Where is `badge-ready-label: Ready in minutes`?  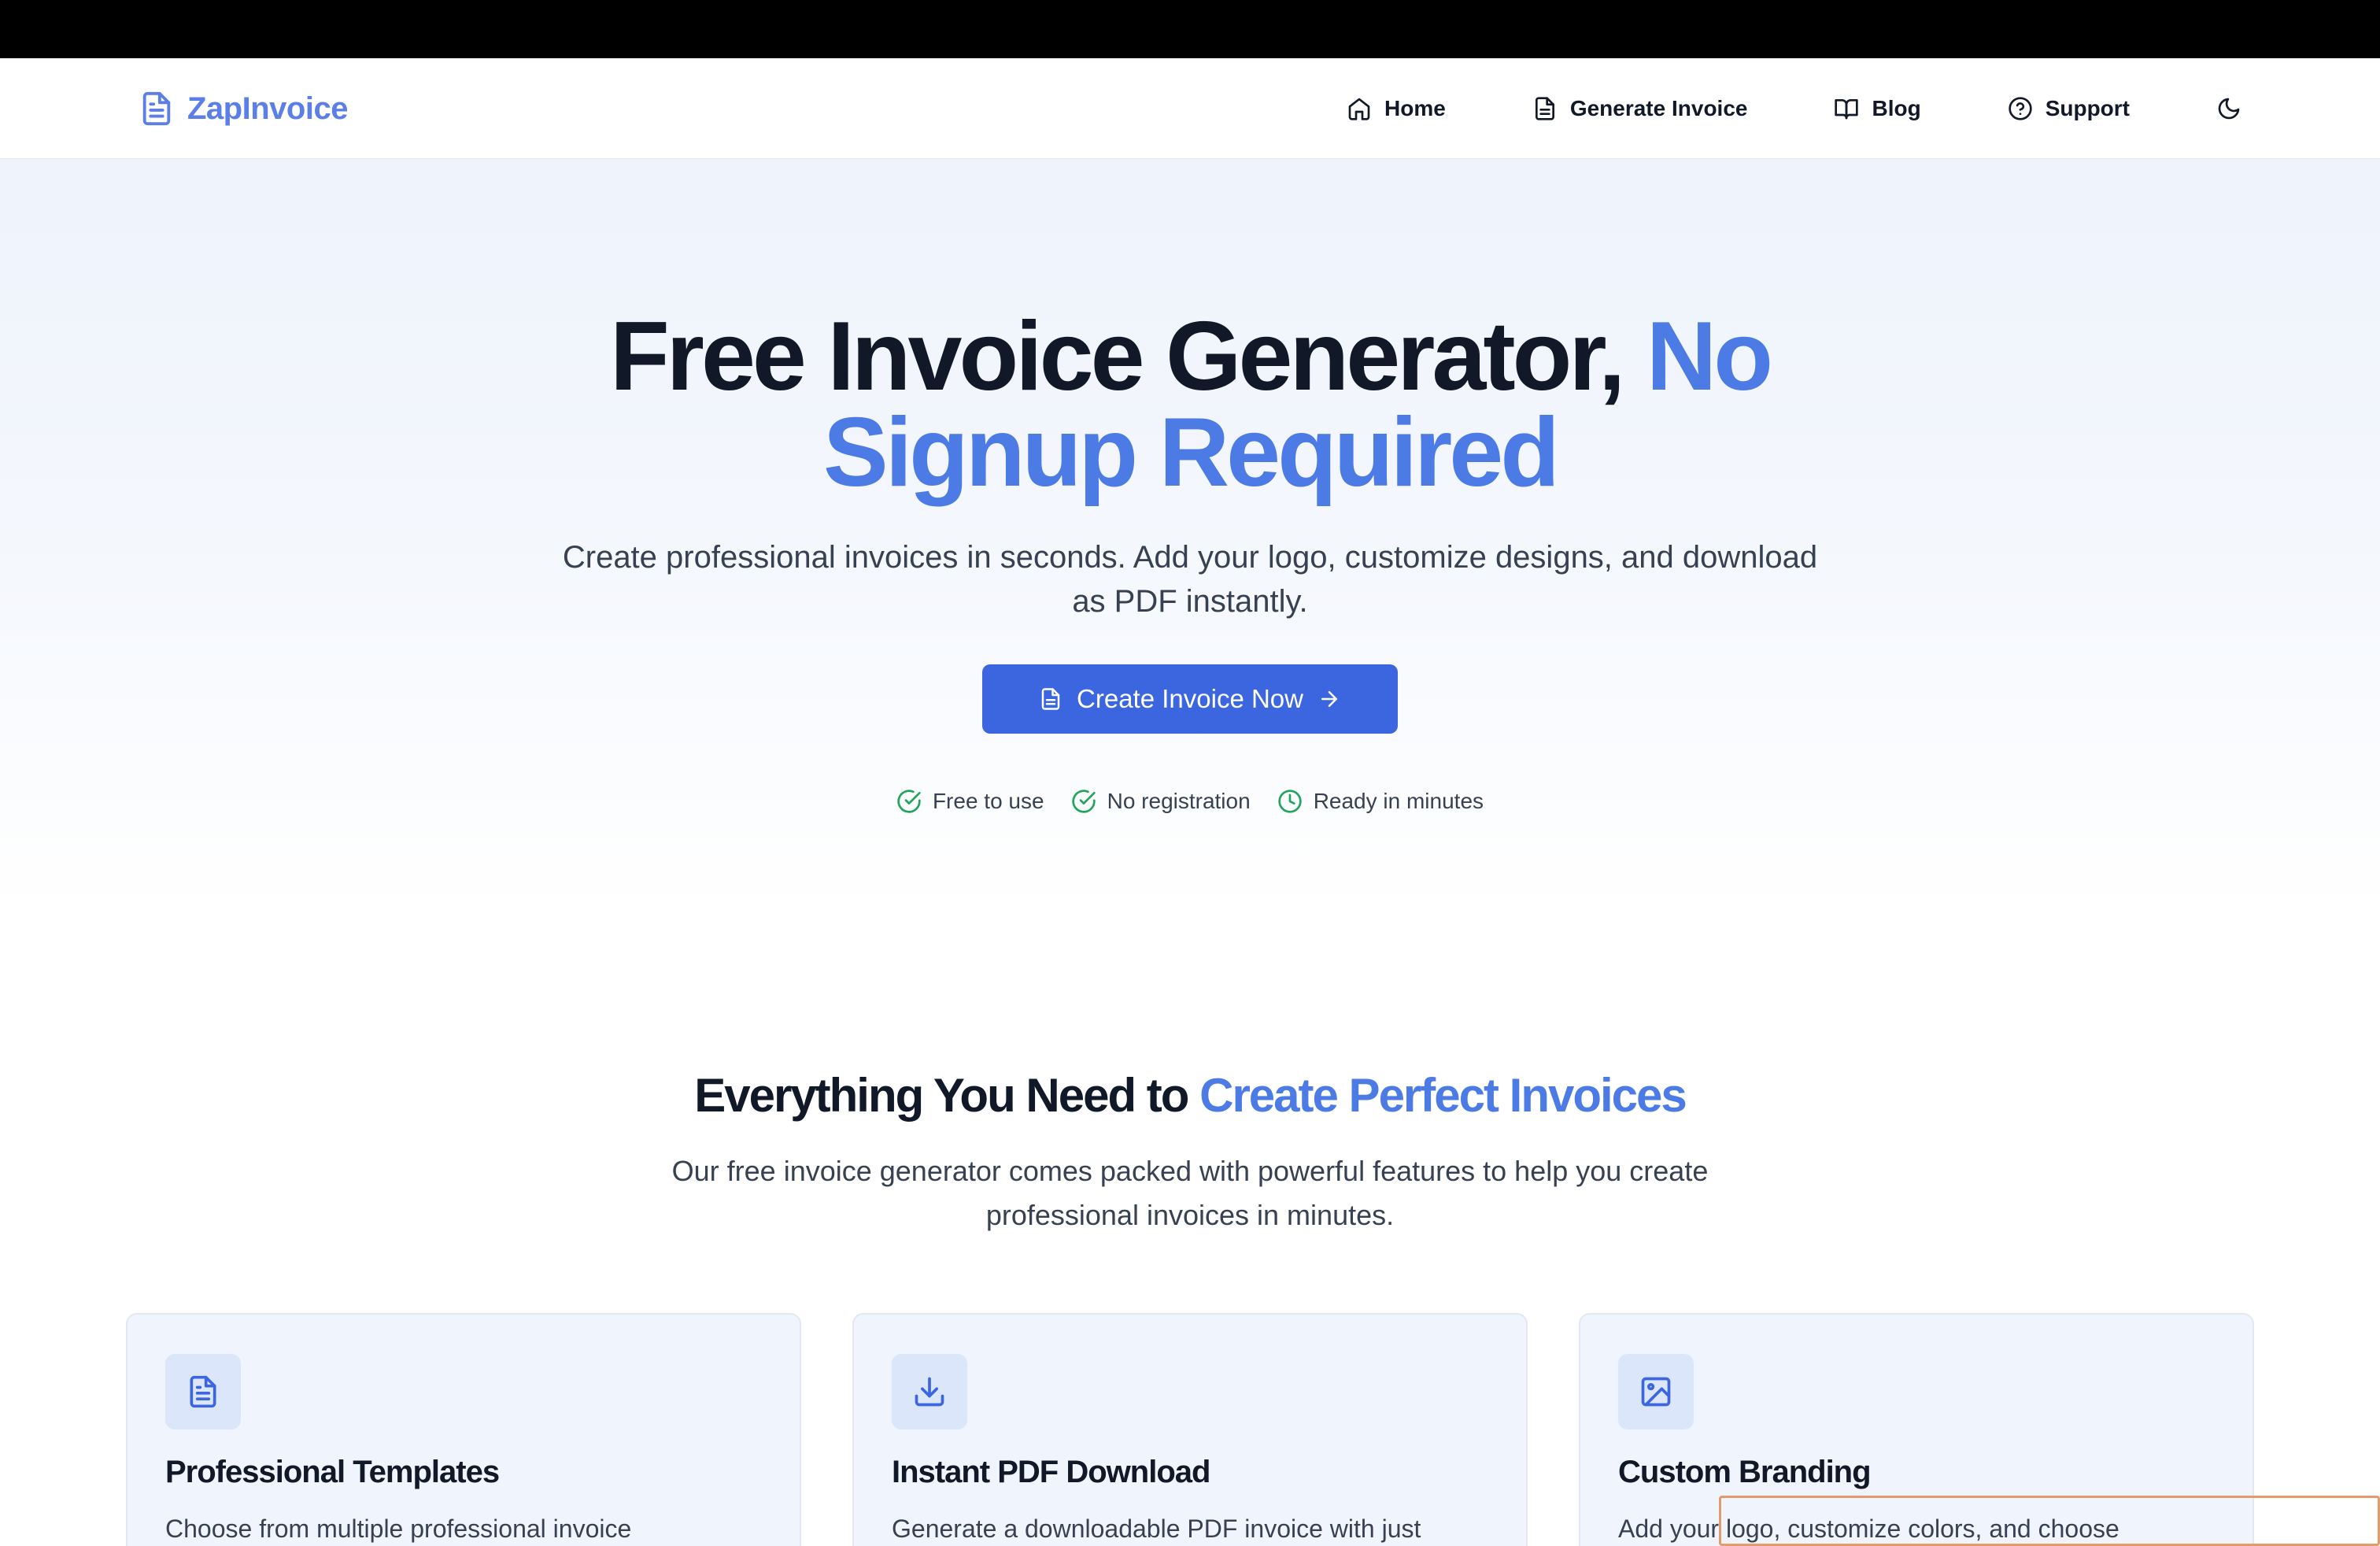
badge-ready-label: Ready in minutes is located at coordinates (1398, 801).